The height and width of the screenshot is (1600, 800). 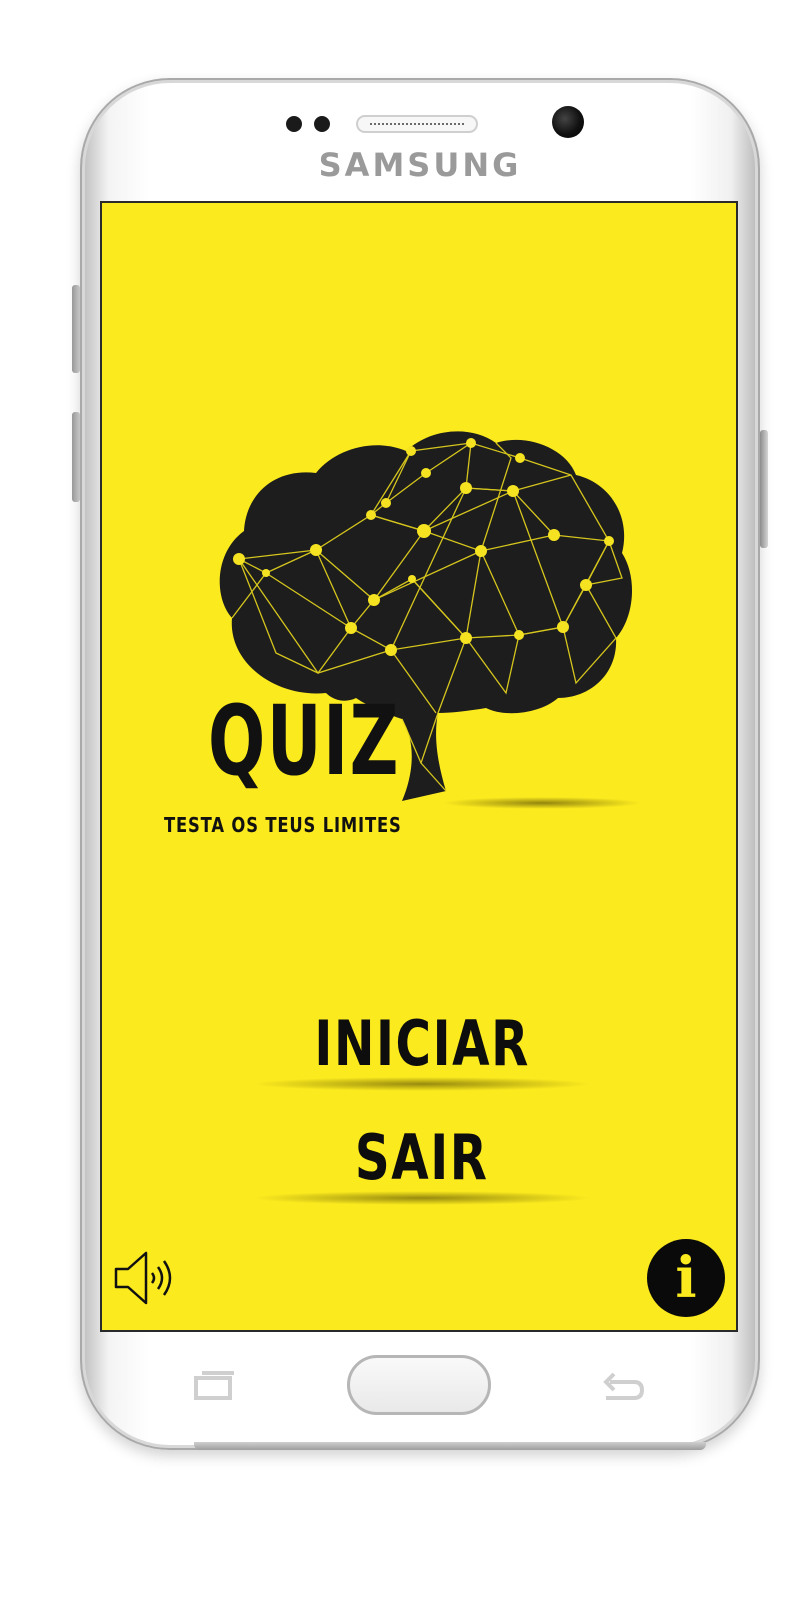 What do you see at coordinates (764, 489) in the screenshot?
I see `power-side-button` at bounding box center [764, 489].